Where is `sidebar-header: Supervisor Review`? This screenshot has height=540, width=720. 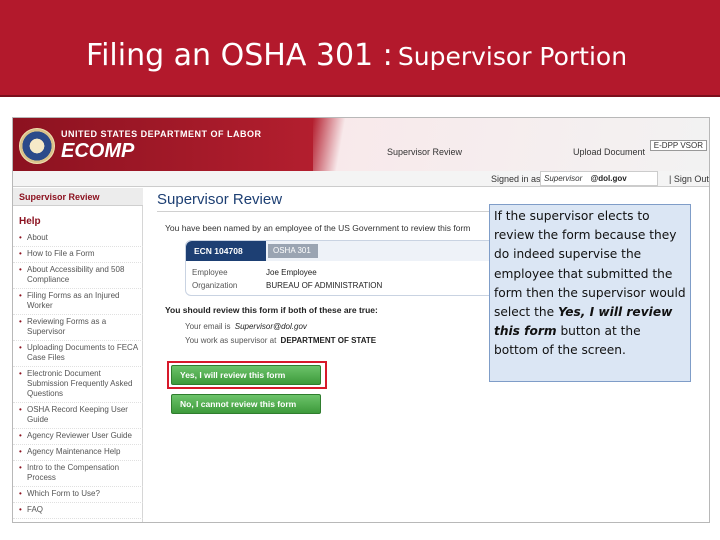 sidebar-header: Supervisor Review is located at coordinates (78, 197).